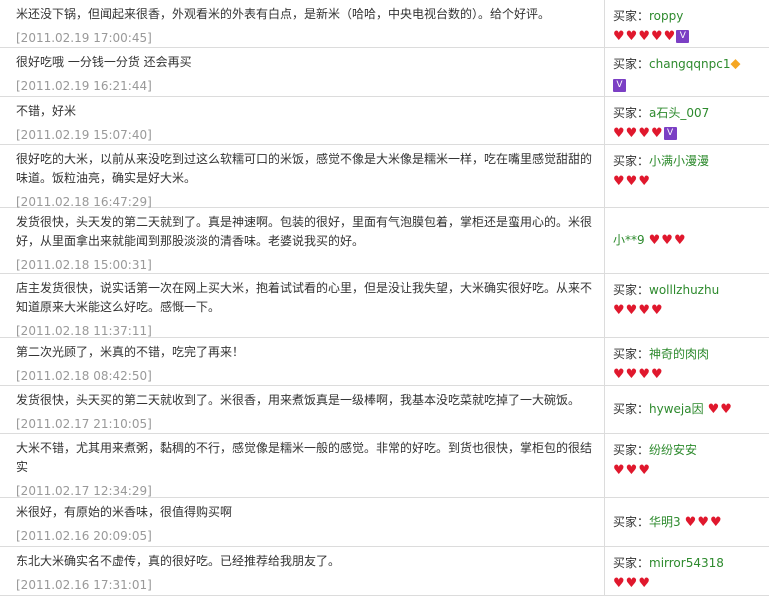 Image resolution: width=769 pixels, height=613 pixels. Describe the element at coordinates (84, 376) in the screenshot. I see `review-date: [2011.02.18 08:42:50]` at that location.